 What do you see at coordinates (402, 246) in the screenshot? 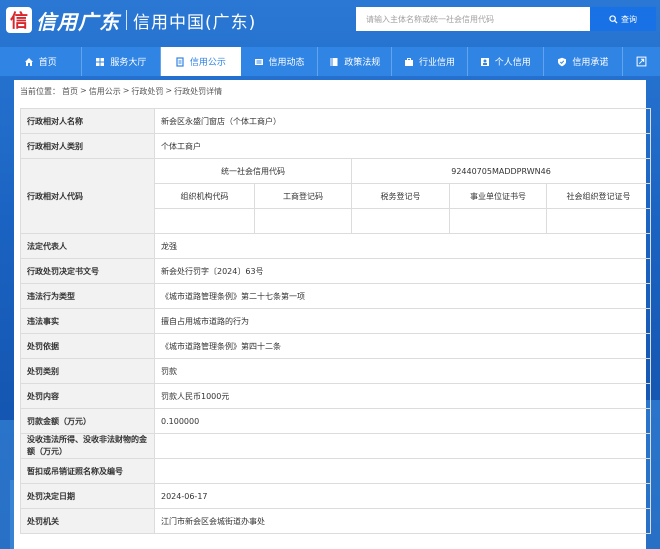
I see `legal-rep-value: 龙强` at bounding box center [402, 246].